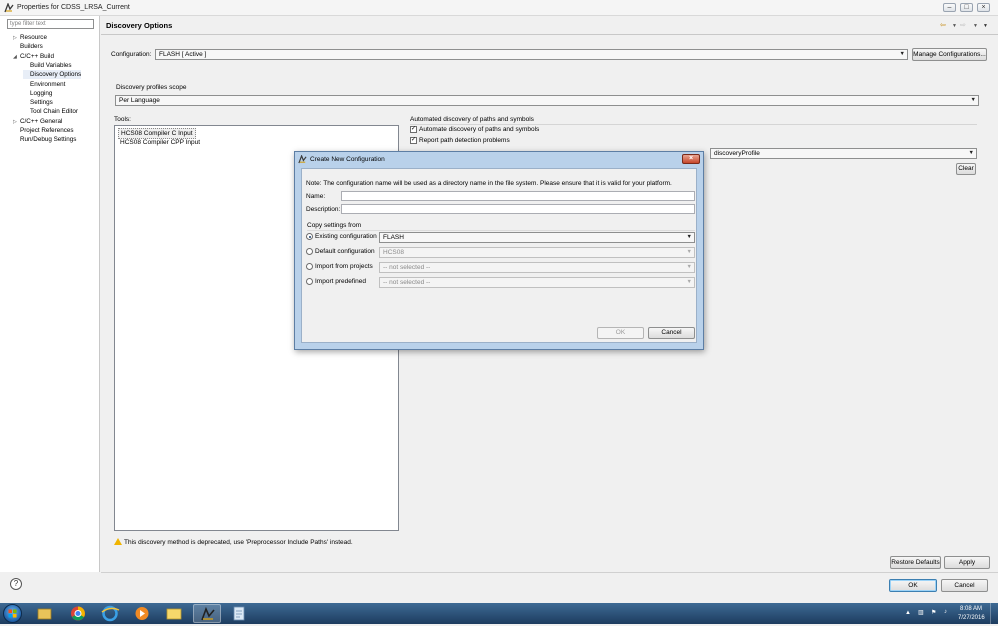 Image resolution: width=998 pixels, height=626 pixels. What do you see at coordinates (160, 142) in the screenshot?
I see `list-item: HCS08 Compiler CPP Input` at bounding box center [160, 142].